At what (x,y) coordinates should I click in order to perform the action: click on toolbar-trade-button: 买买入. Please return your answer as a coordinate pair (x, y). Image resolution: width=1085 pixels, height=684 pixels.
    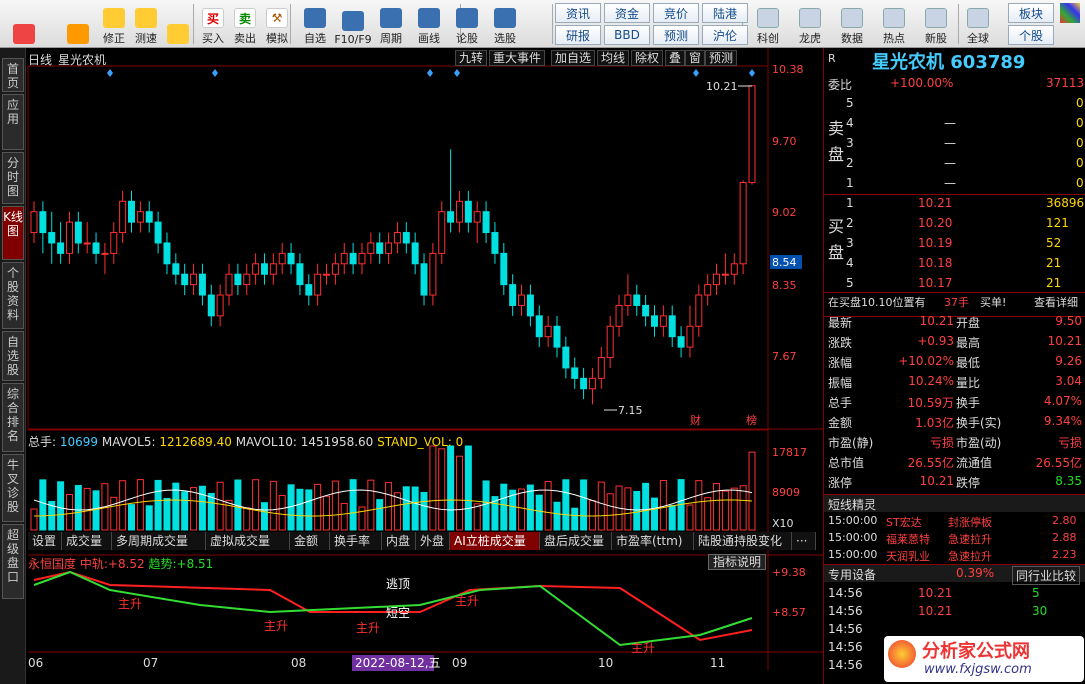
    Looking at the image, I should click on (213, 24).